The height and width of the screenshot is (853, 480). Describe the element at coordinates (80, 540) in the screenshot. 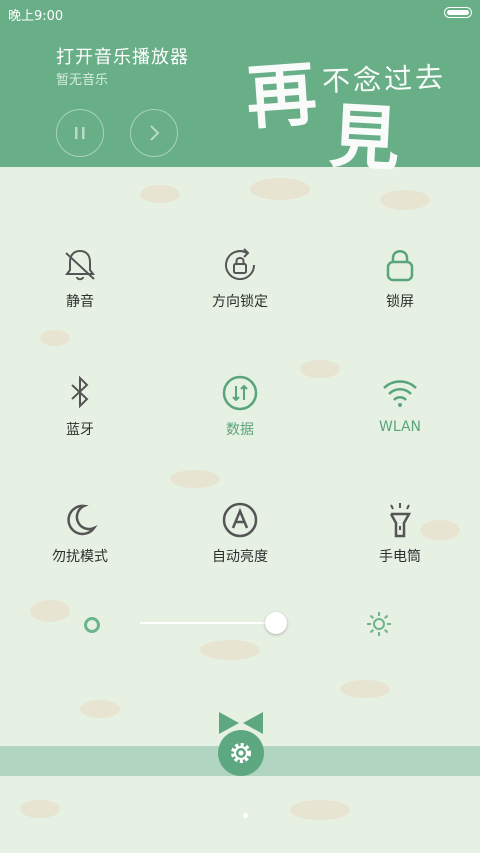

I see `tile-do-not-disturb: 勿扰模式` at that location.